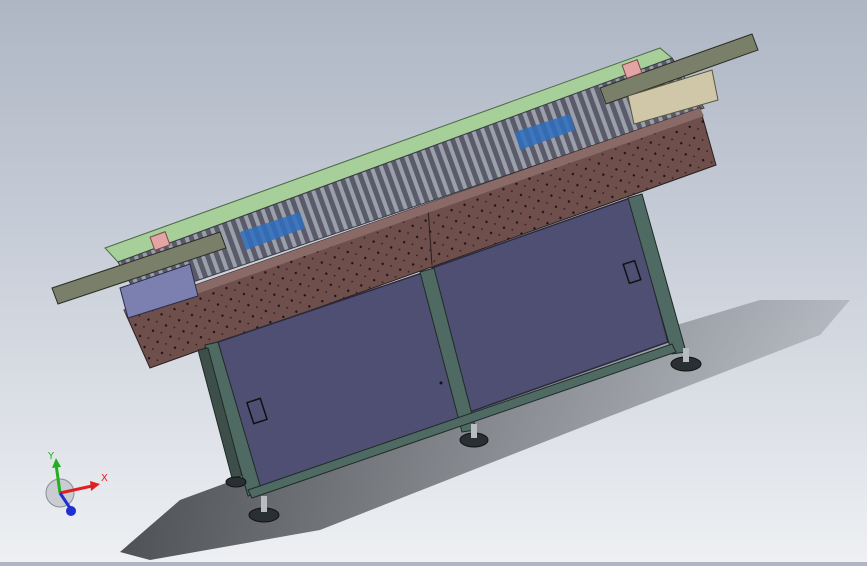  Describe the element at coordinates (264, 504) in the screenshot. I see `foot-stem-front-left` at that location.